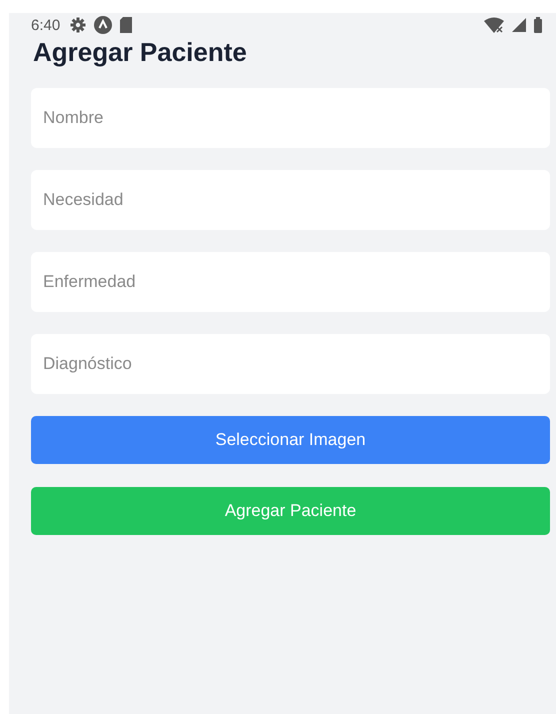 This screenshot has height=714, width=556. I want to click on battery-icon, so click(538, 25).